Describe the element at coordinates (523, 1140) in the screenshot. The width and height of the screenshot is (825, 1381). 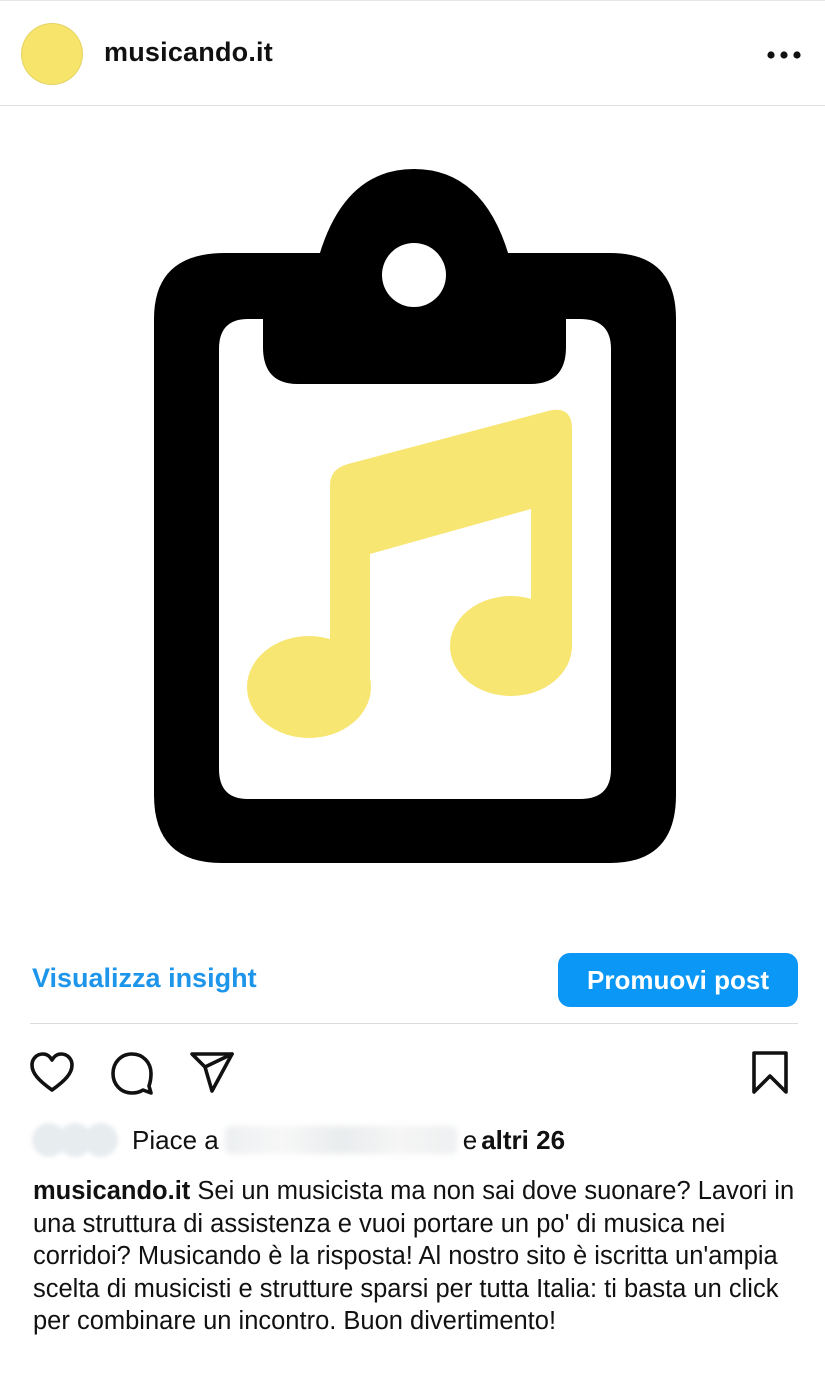
I see `likes-others-count: altri 26` at that location.